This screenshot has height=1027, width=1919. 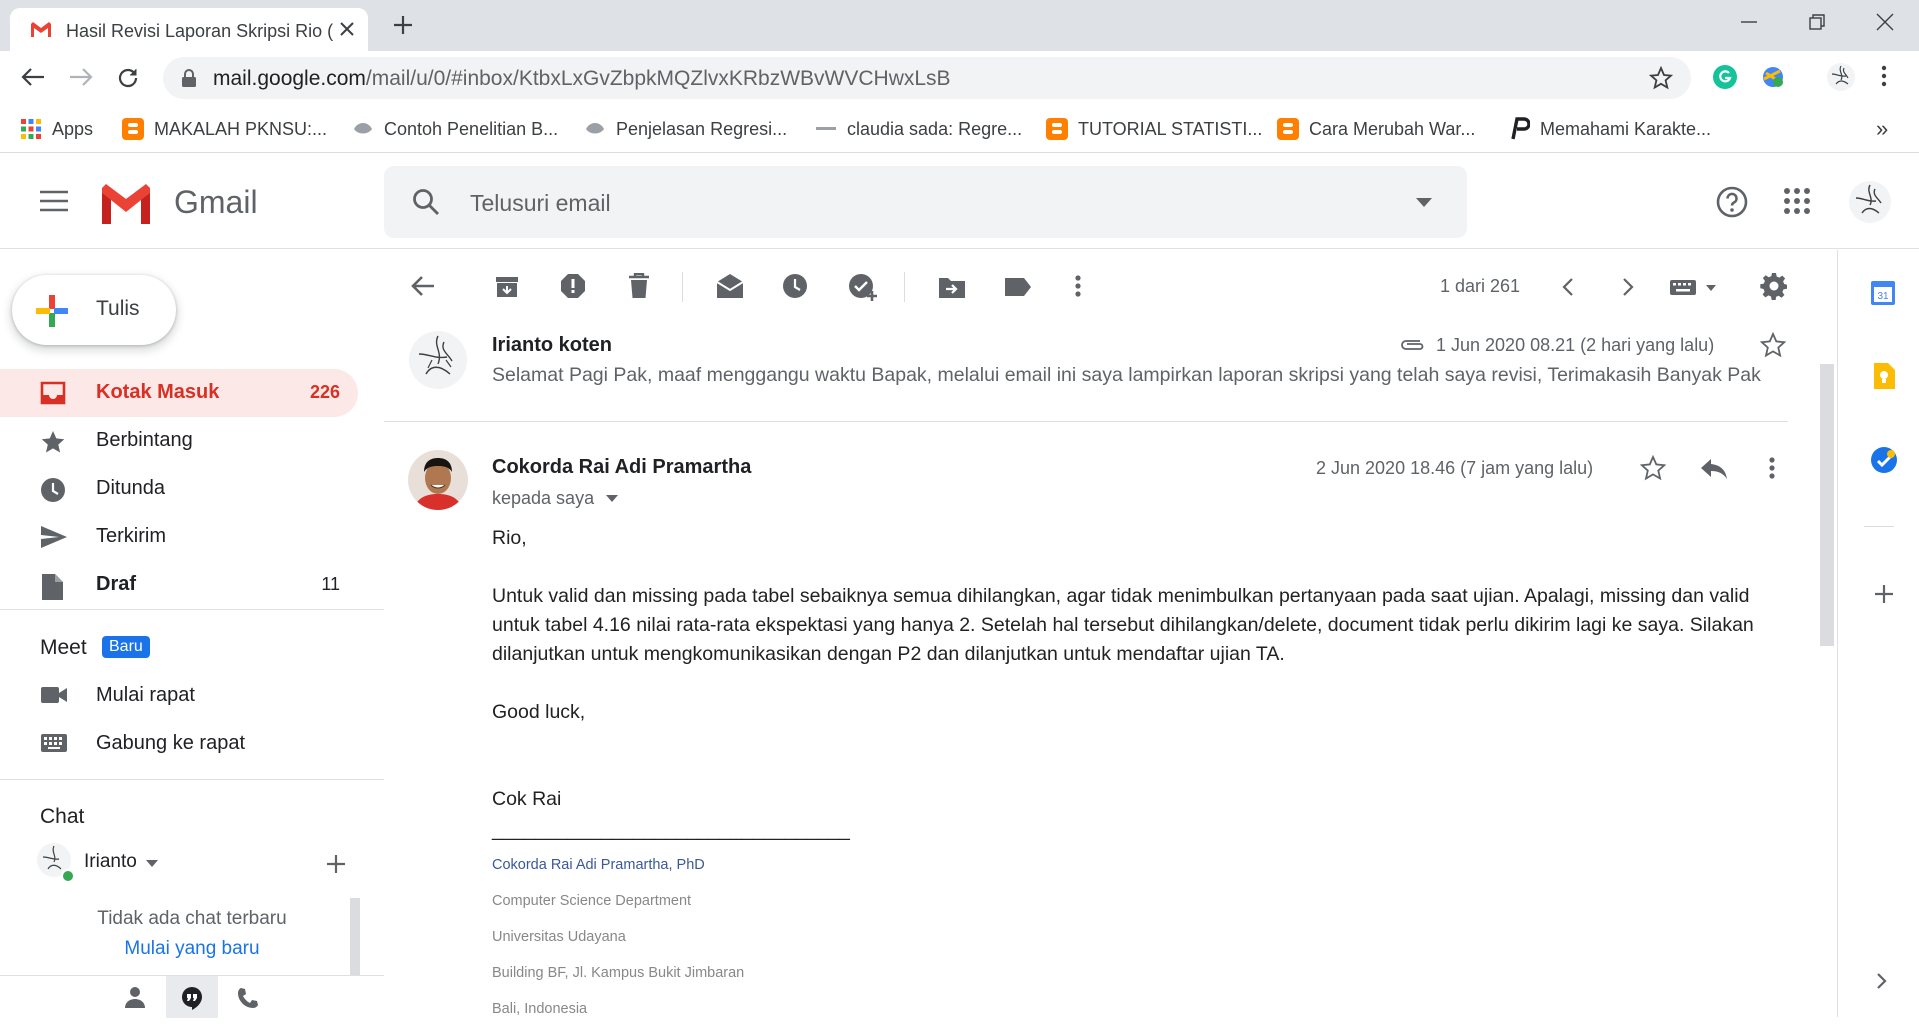 I want to click on grammarly-extension-icon, so click(x=1725, y=77).